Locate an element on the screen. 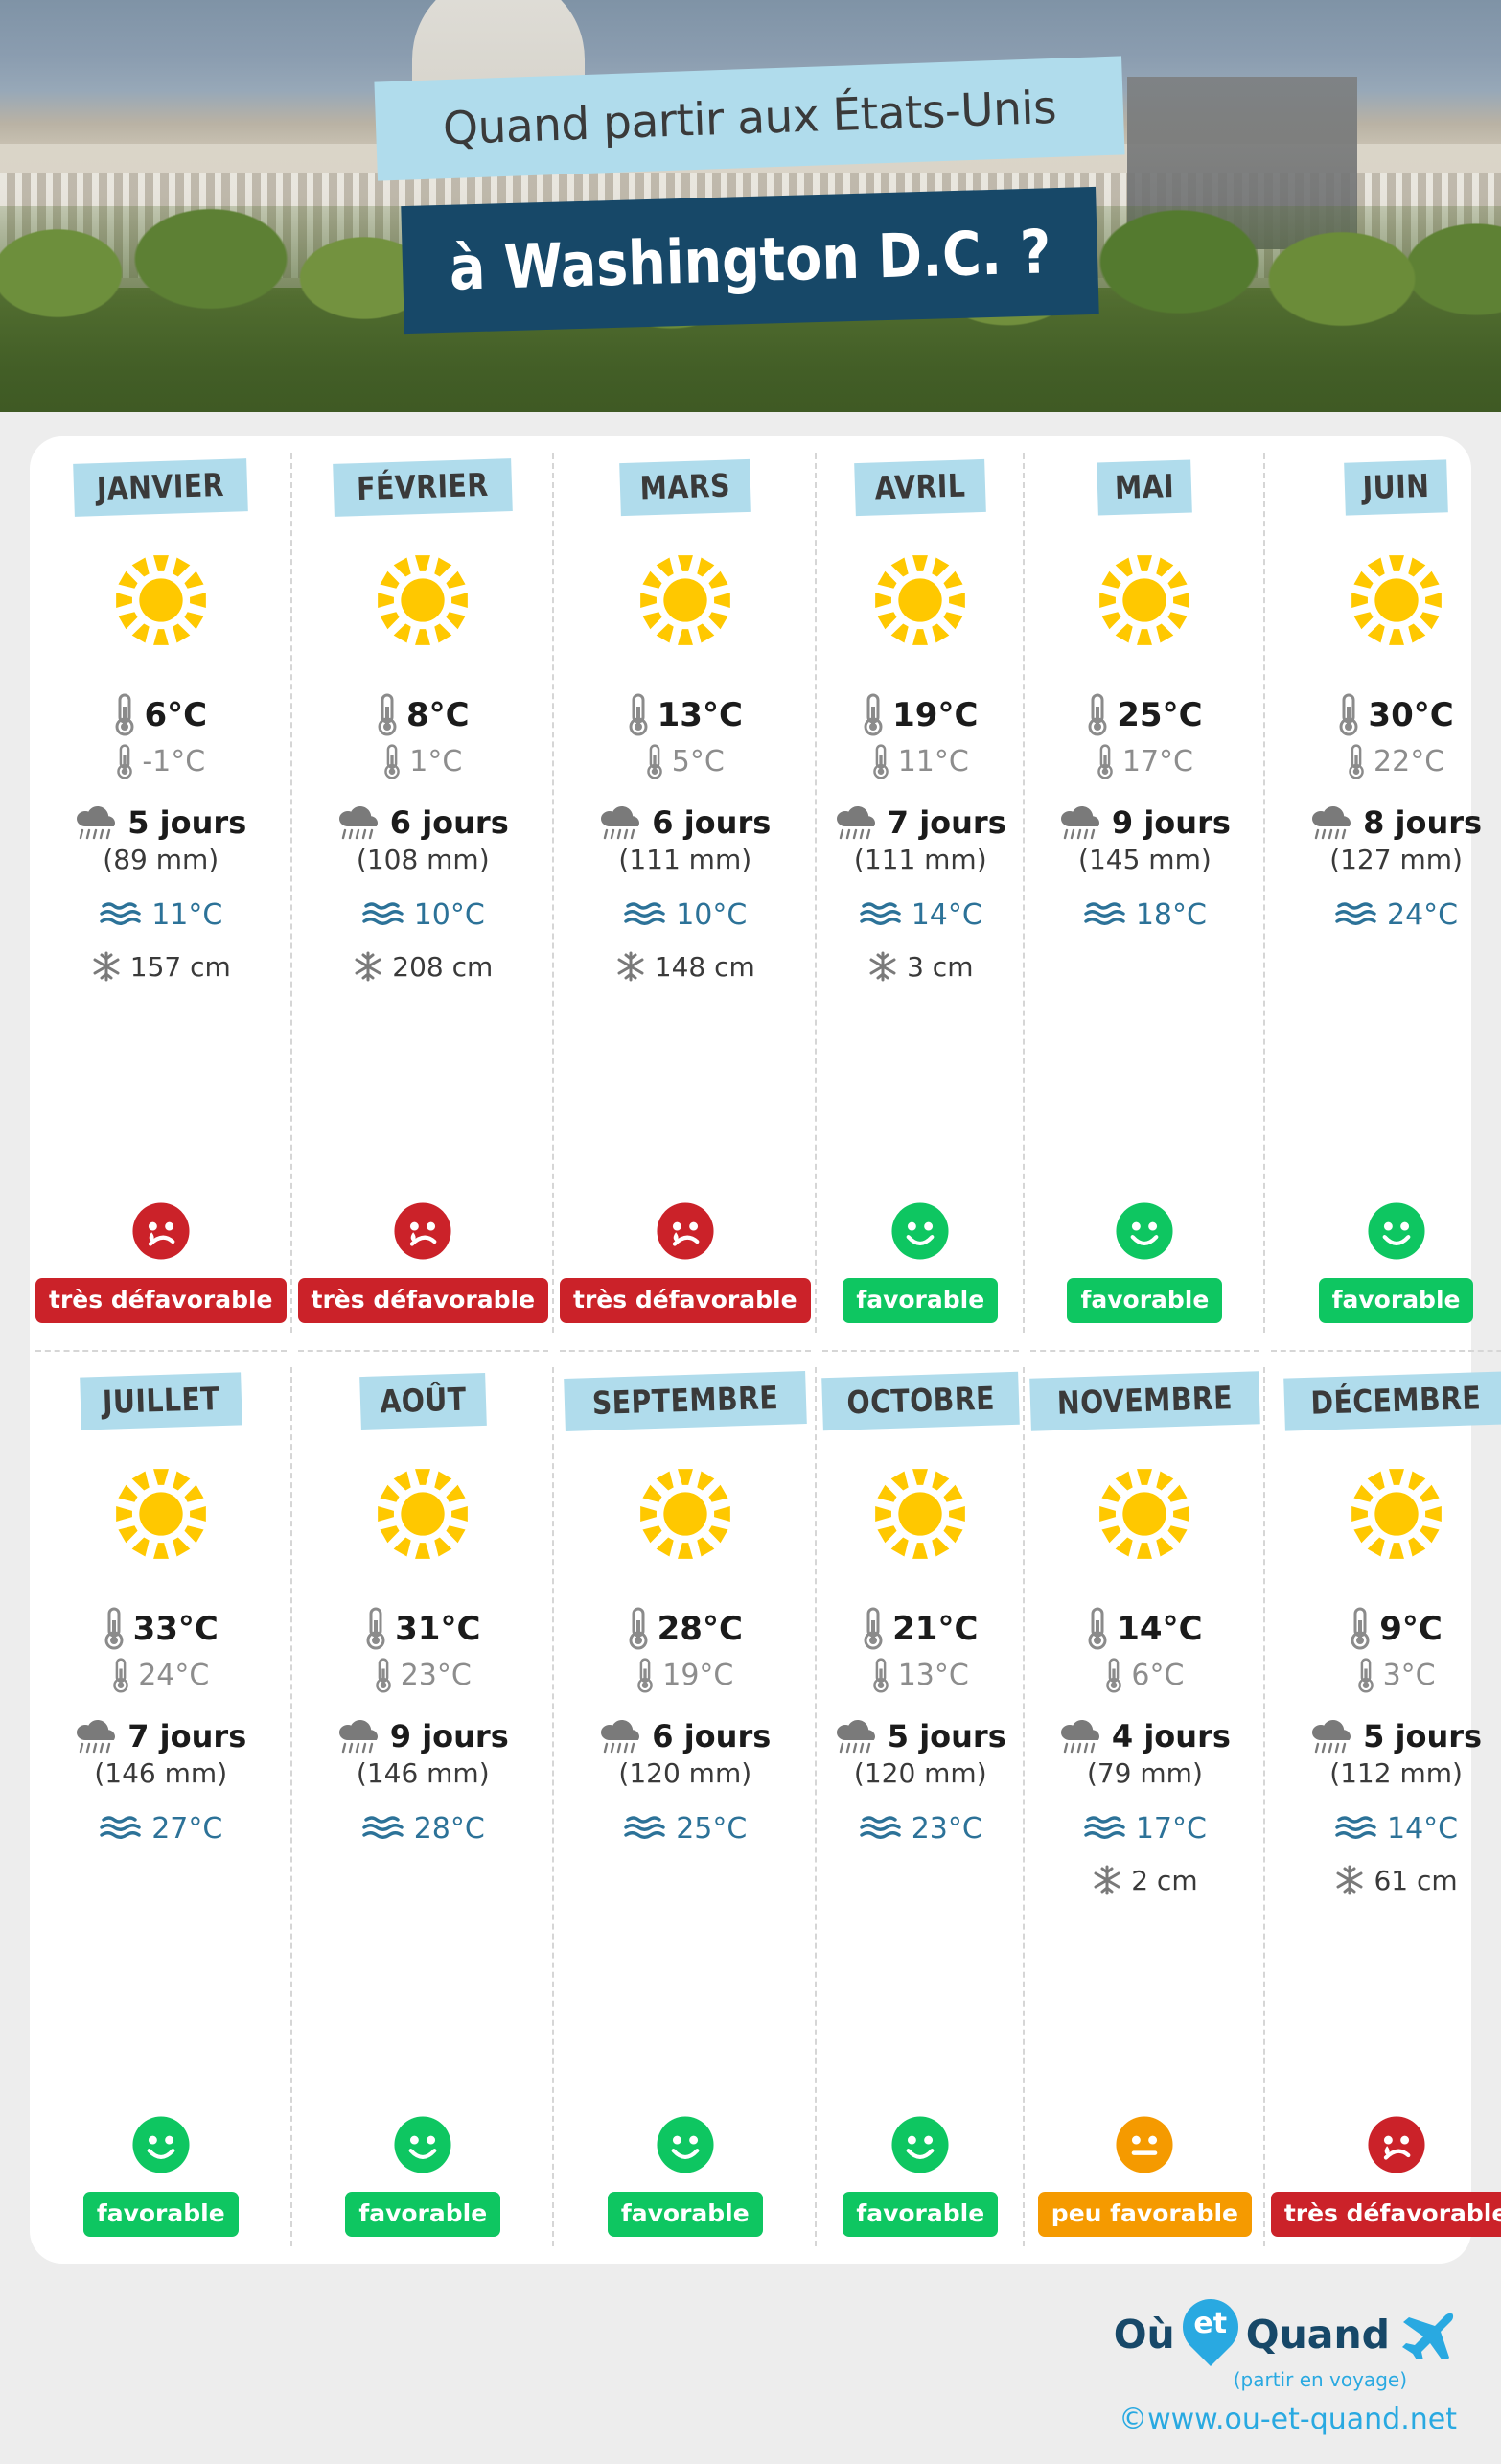 This screenshot has width=1501, height=2464. temperature-min-row: 1°C is located at coordinates (422, 762).